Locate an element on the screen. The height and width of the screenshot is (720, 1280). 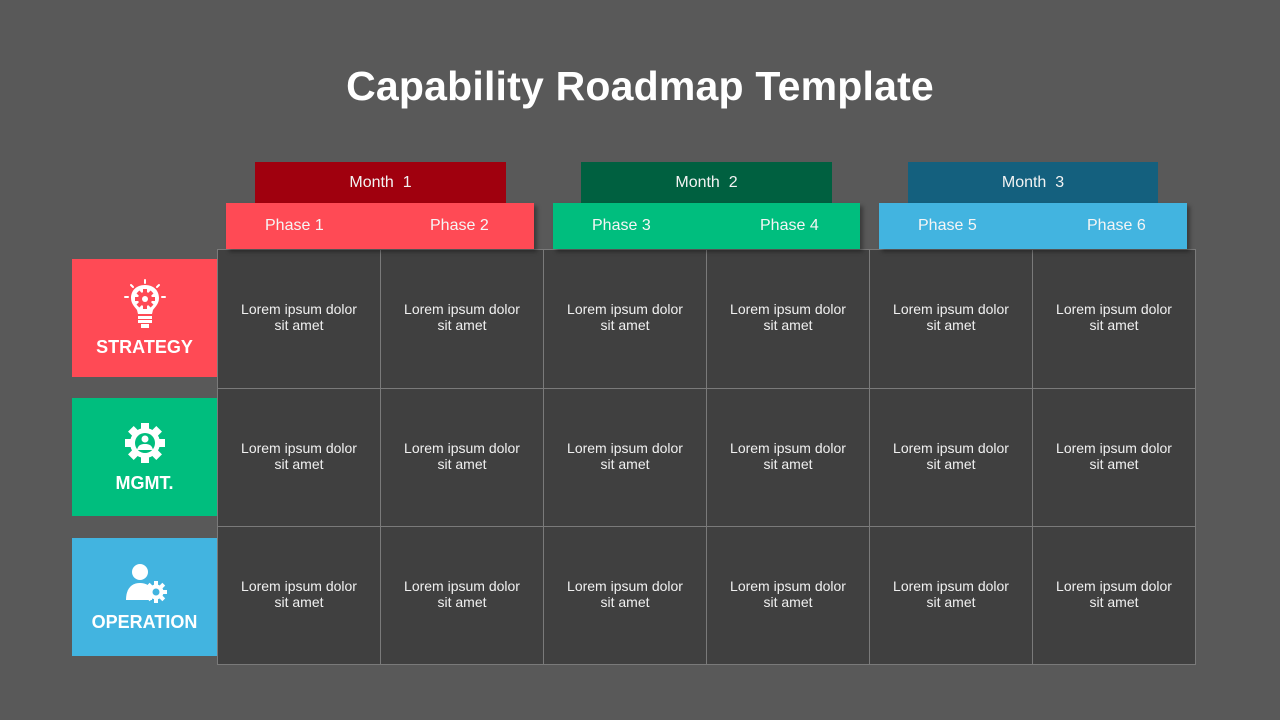
month-header-3: Month 3 is located at coordinates (1033, 182).